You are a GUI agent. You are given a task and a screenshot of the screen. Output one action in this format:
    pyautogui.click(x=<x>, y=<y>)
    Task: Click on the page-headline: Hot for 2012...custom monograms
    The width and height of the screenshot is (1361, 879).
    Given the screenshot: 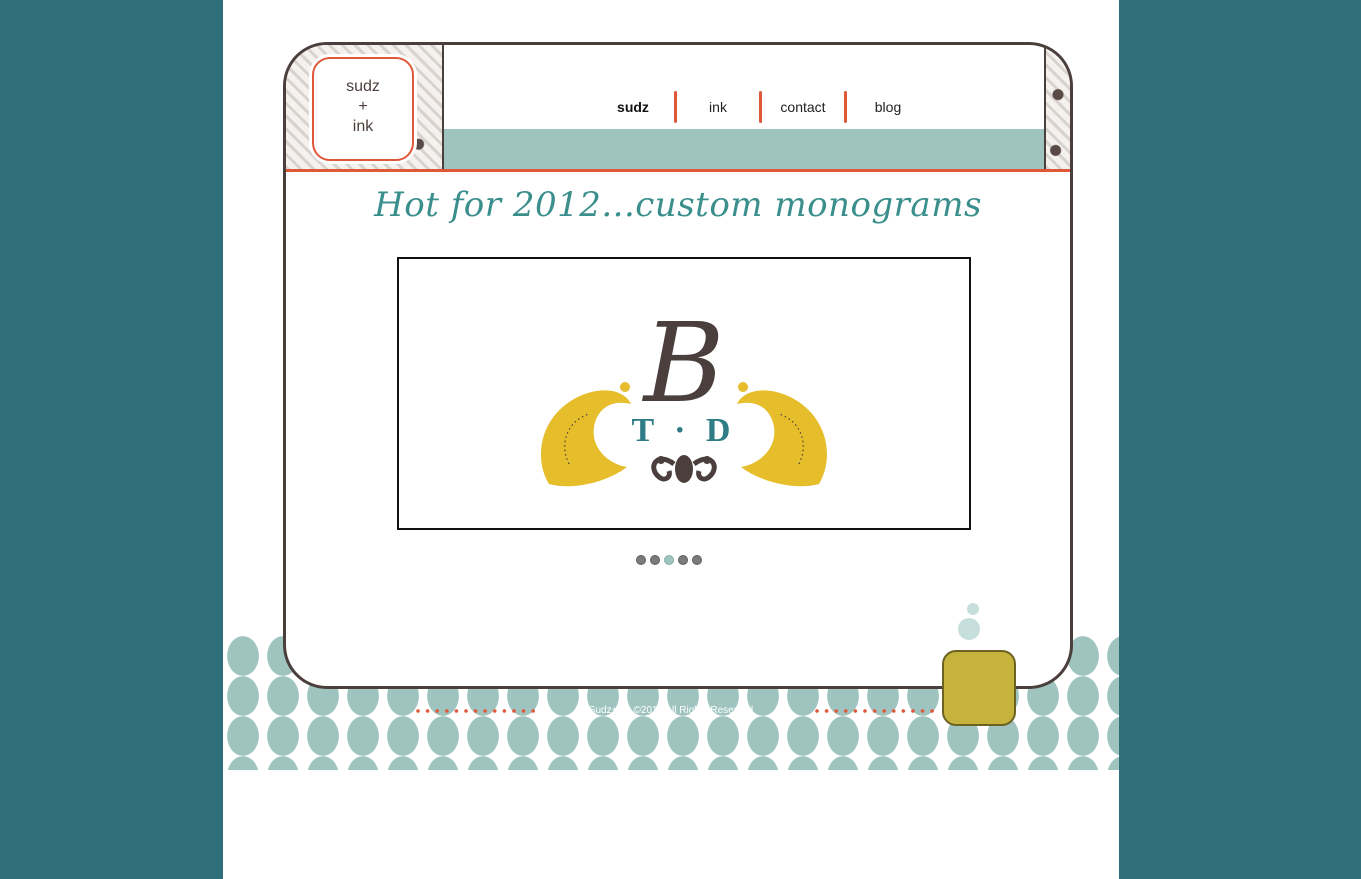 What is the action you would take?
    pyautogui.click(x=678, y=205)
    